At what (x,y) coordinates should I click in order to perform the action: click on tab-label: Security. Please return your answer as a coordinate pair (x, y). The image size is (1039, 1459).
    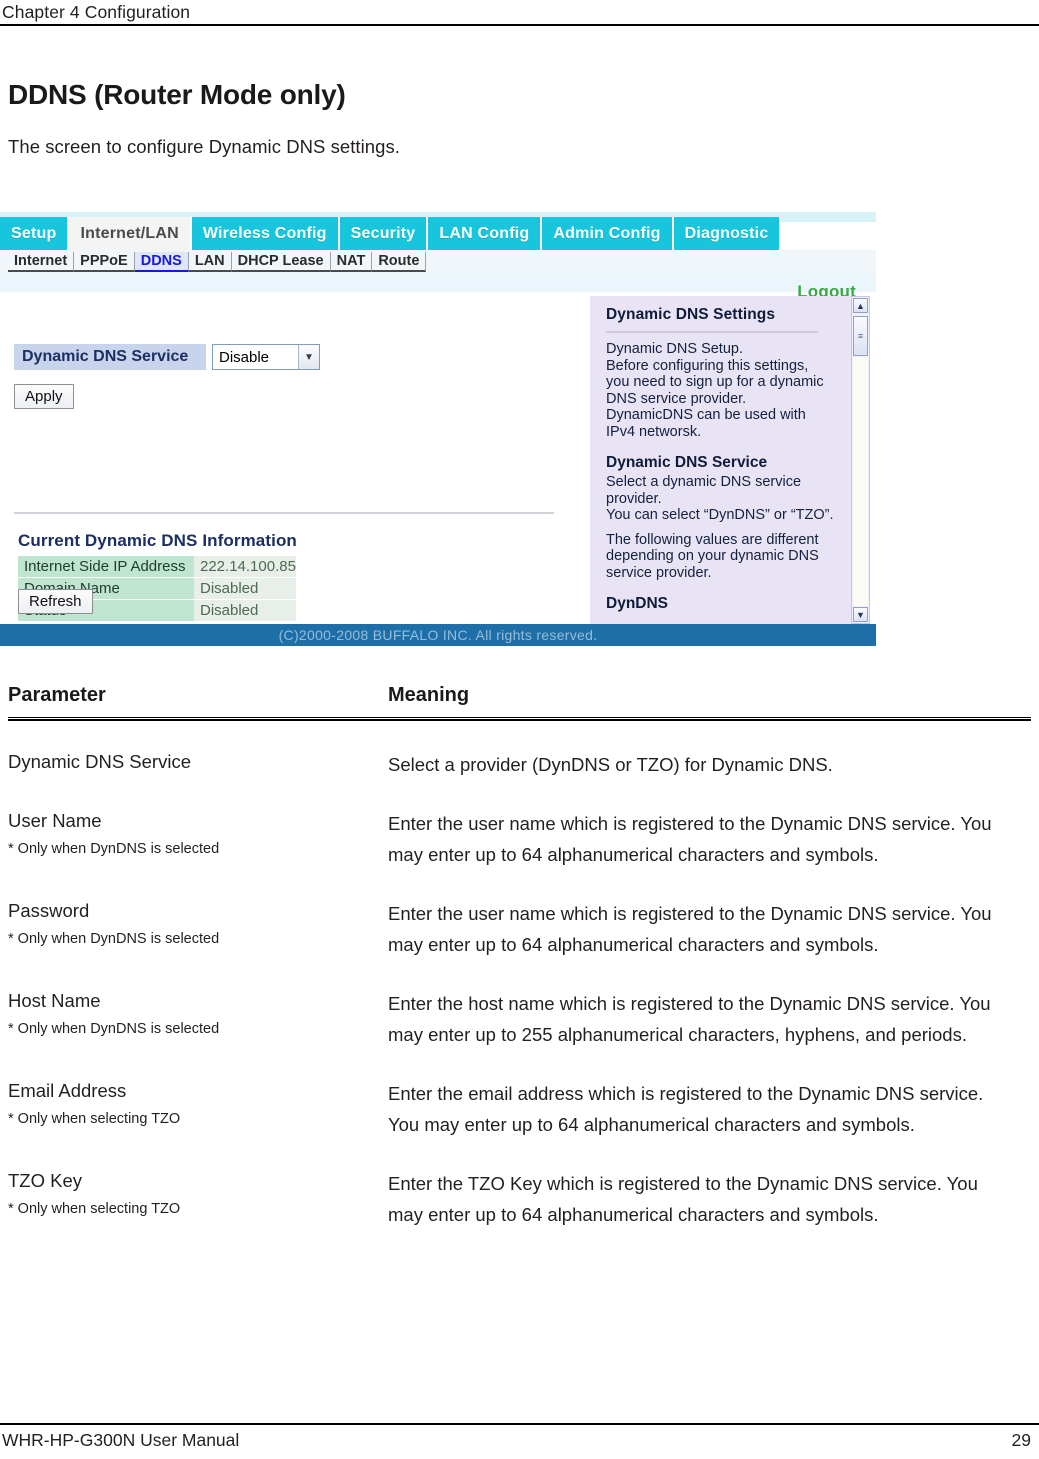
    Looking at the image, I should click on (383, 233).